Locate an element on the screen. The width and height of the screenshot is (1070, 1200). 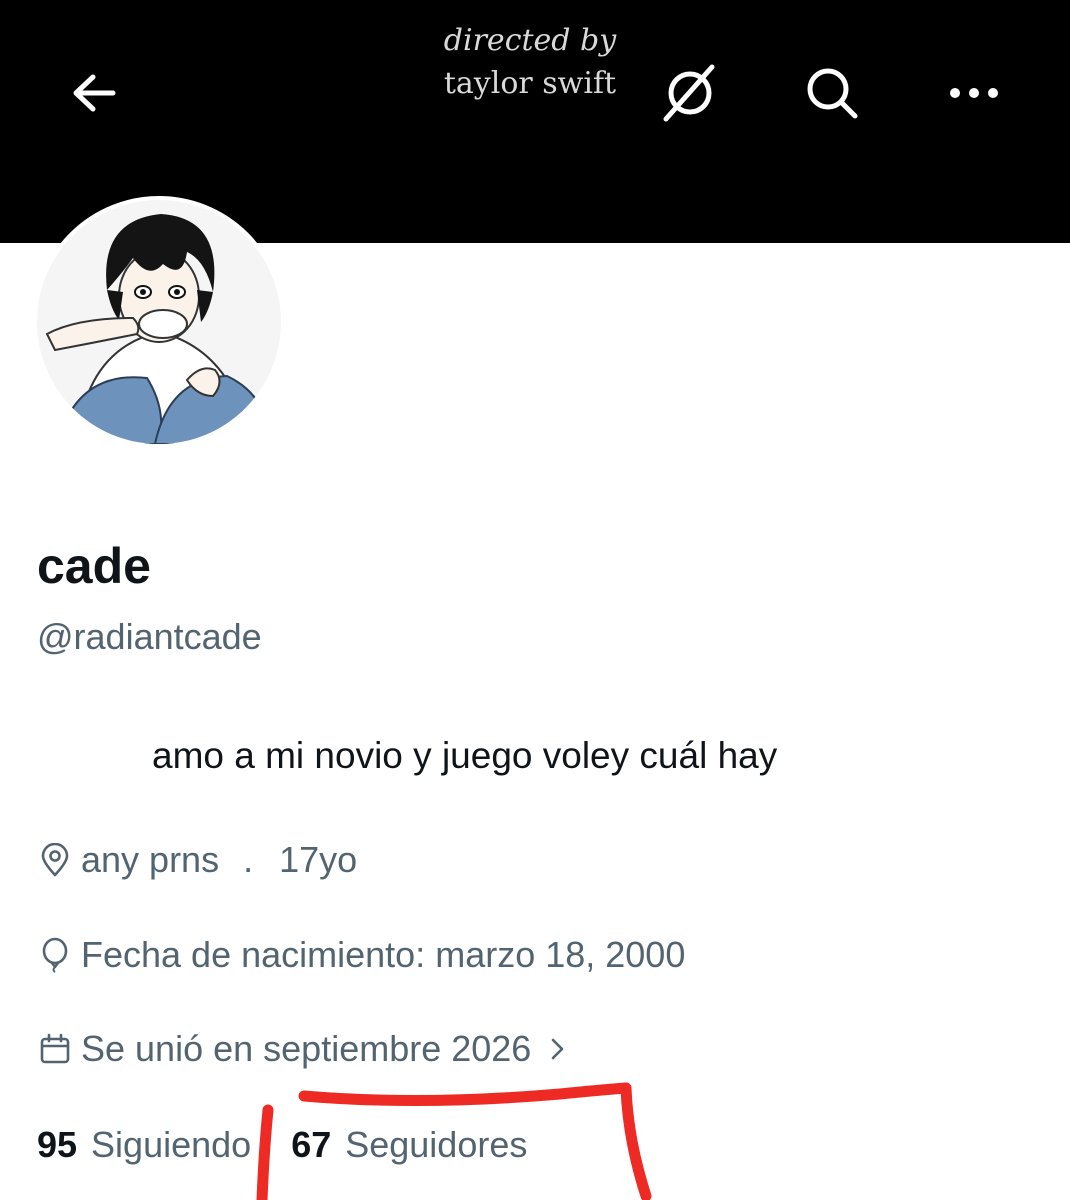
followers-link: 67 Seguidores is located at coordinates (409, 1145).